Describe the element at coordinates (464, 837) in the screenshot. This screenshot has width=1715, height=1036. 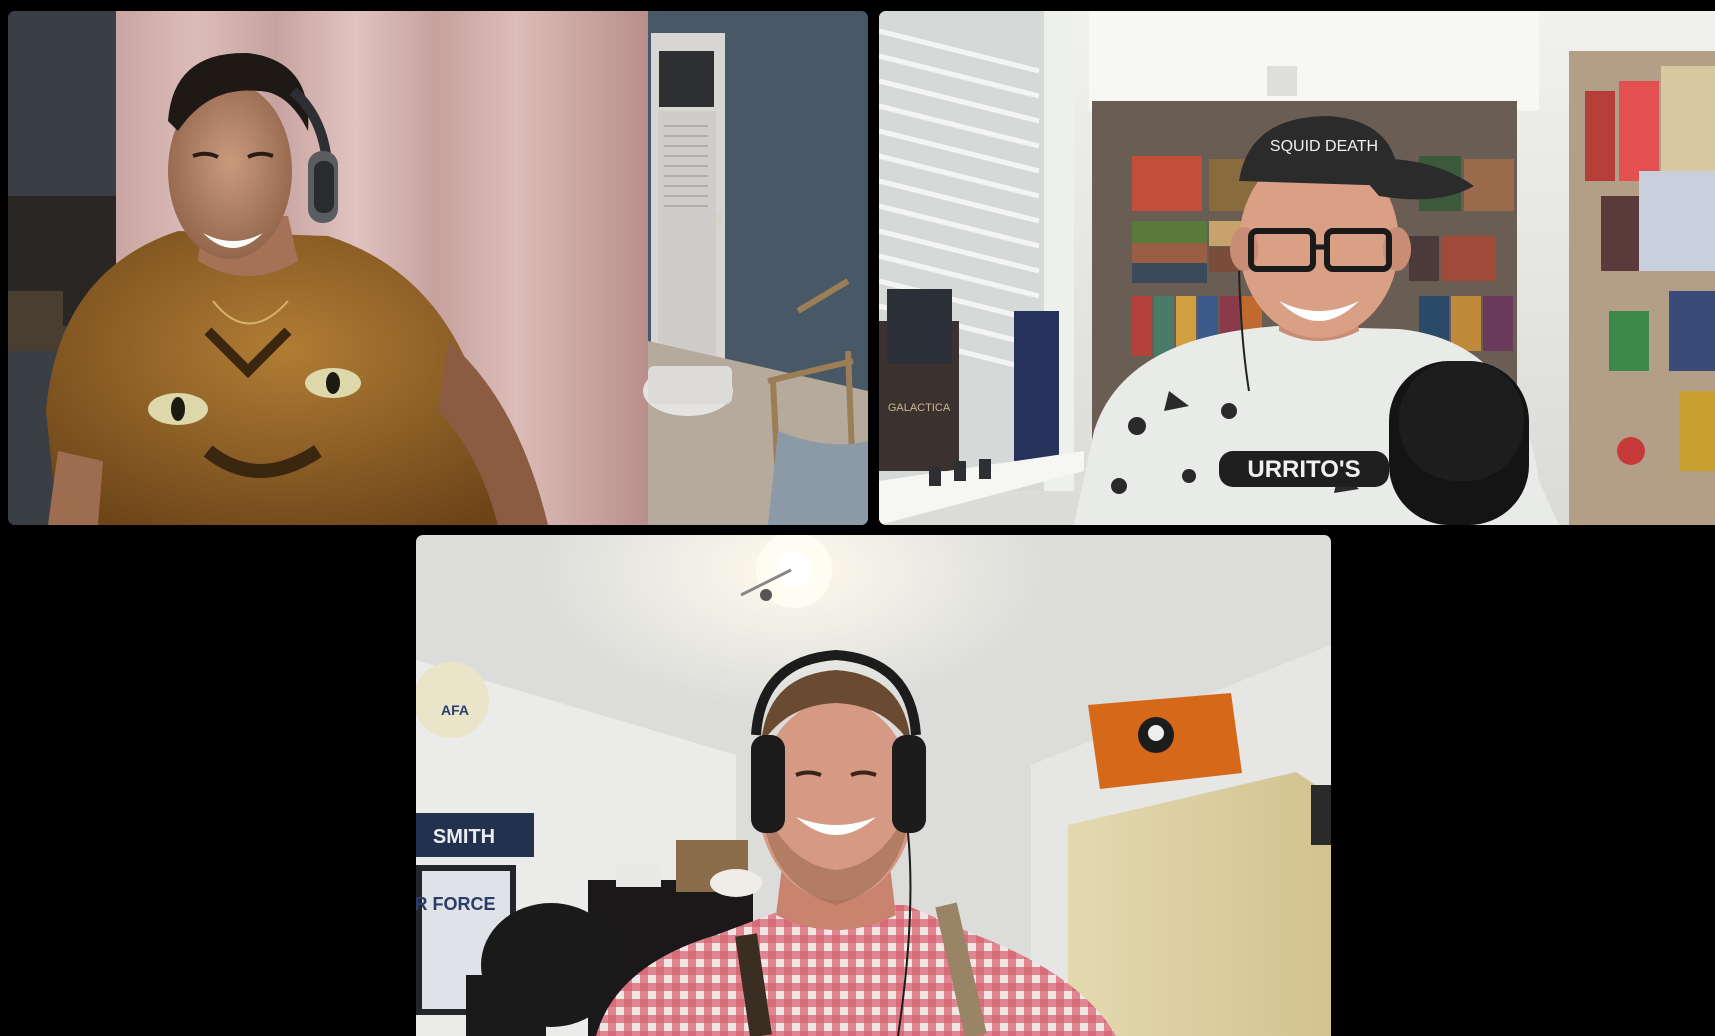
I see `sign-text: SMITH` at that location.